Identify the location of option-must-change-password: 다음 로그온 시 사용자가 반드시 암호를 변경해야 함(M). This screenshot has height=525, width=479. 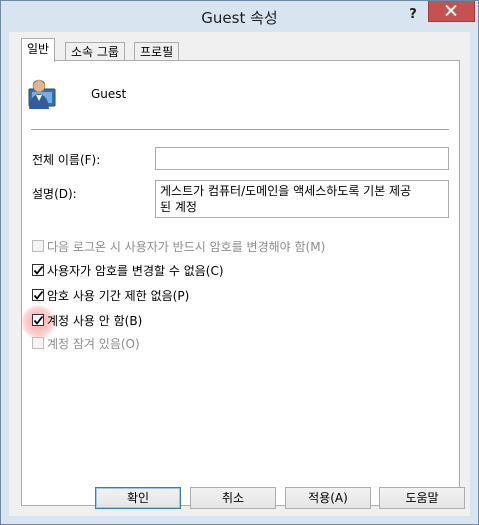
(178, 246).